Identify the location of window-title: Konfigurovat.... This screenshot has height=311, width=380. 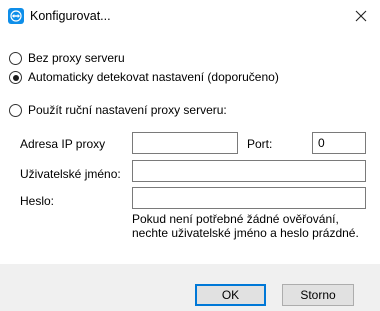
(70, 16).